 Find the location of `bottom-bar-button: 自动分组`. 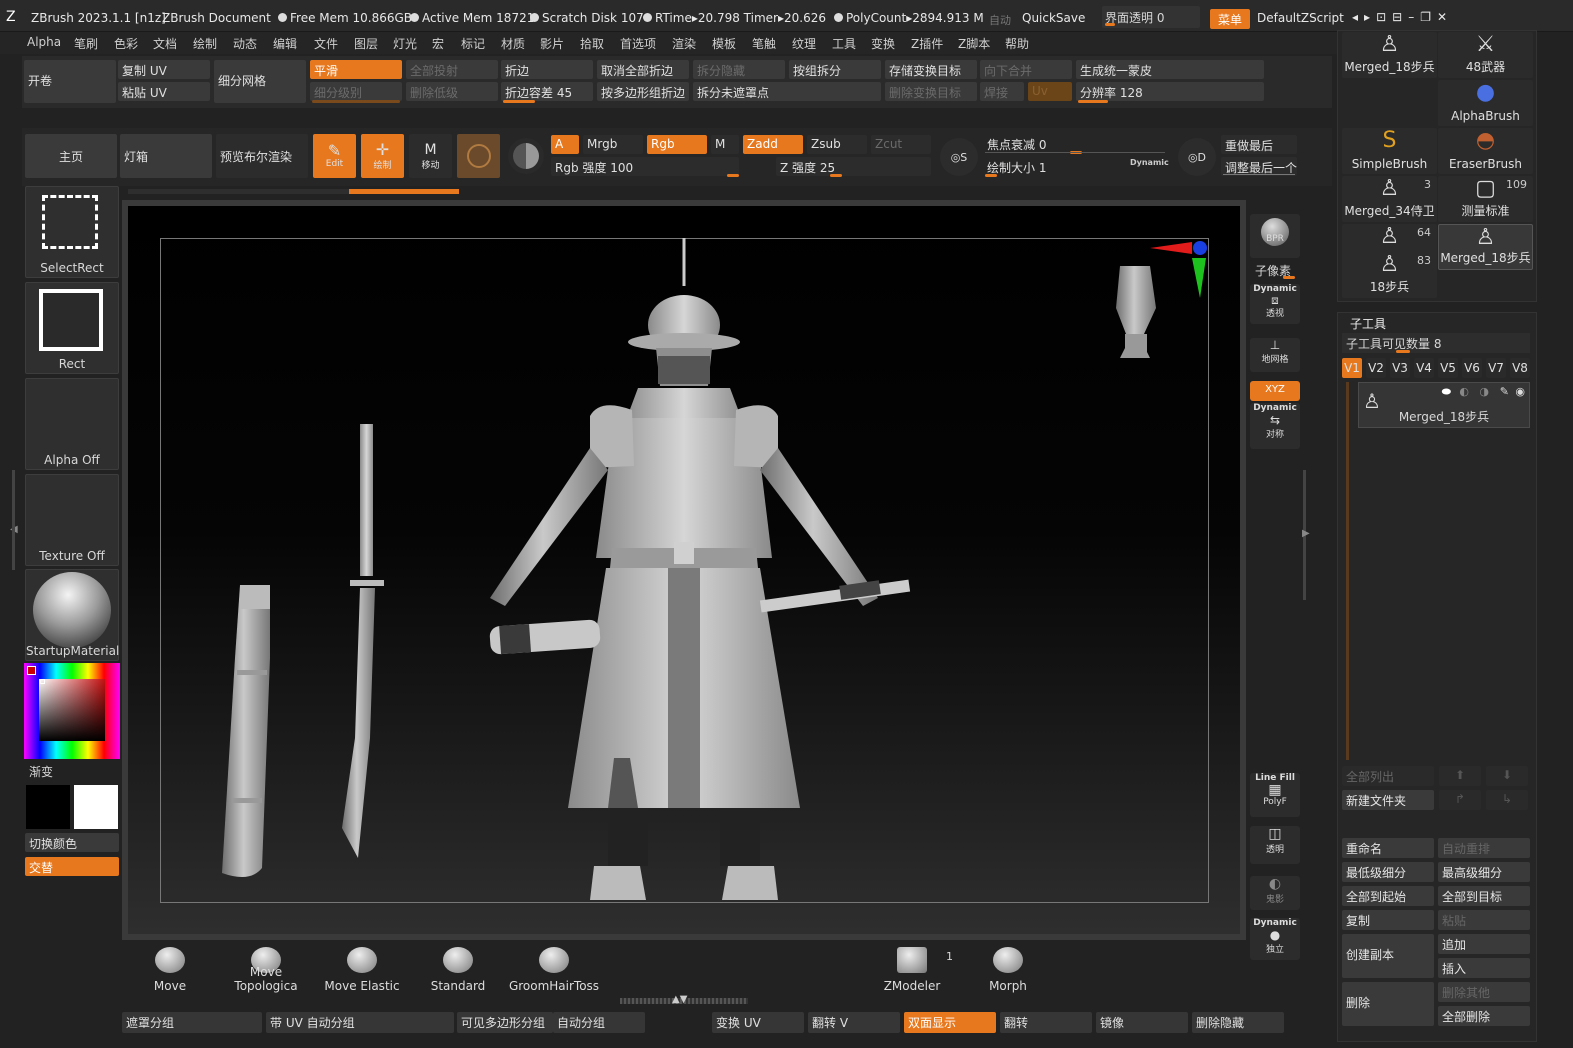

bottom-bar-button: 自动分组 is located at coordinates (599, 1022).